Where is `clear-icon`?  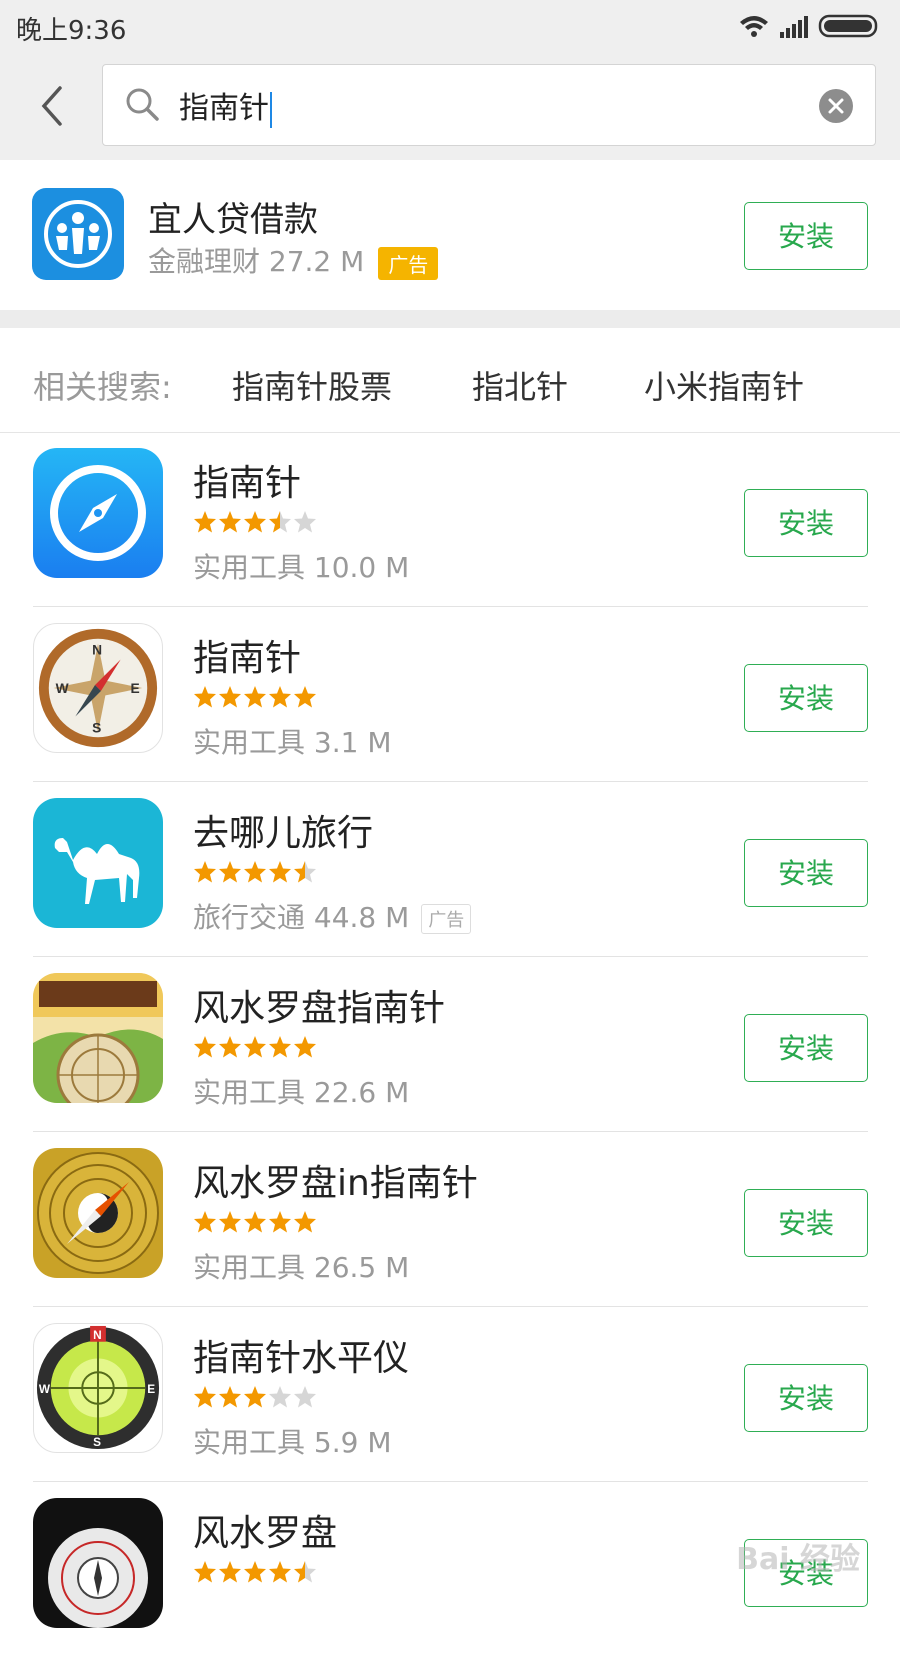 clear-icon is located at coordinates (836, 106).